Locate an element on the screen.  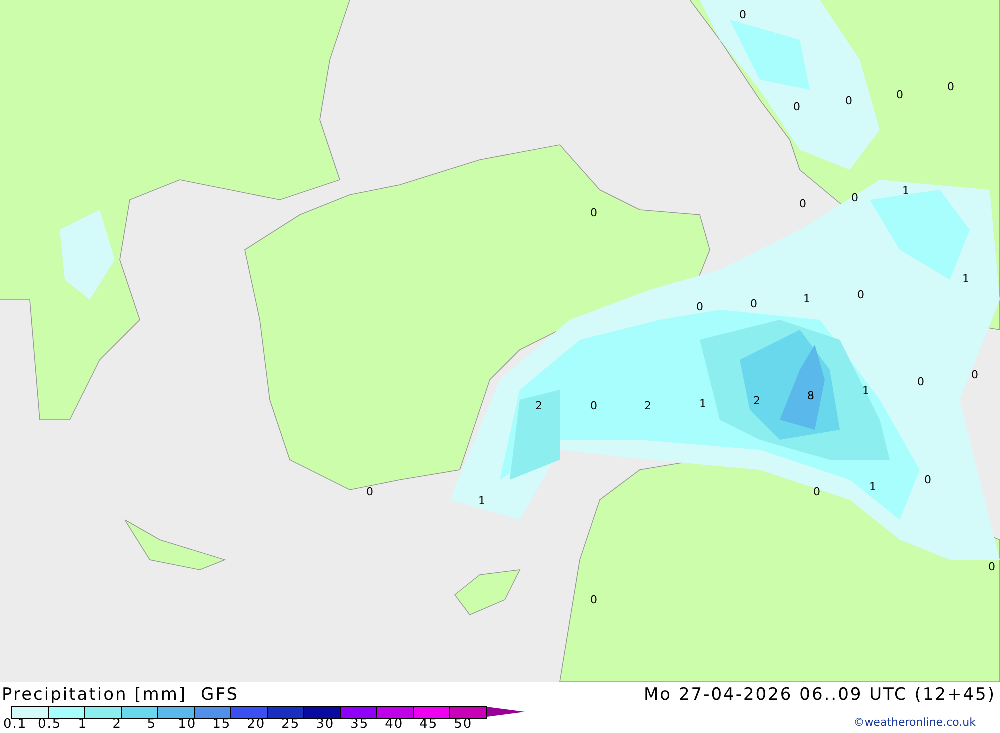
credit-text: ©weatheronline.co.uk is located at coordinates (915, 722).